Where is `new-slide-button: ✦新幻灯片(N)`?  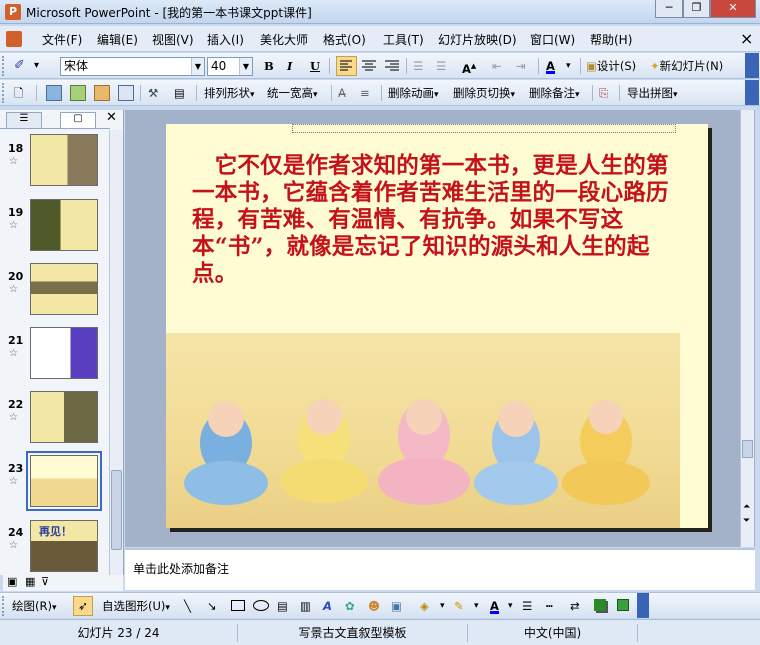 new-slide-button: ✦新幻灯片(N) is located at coordinates (686, 66).